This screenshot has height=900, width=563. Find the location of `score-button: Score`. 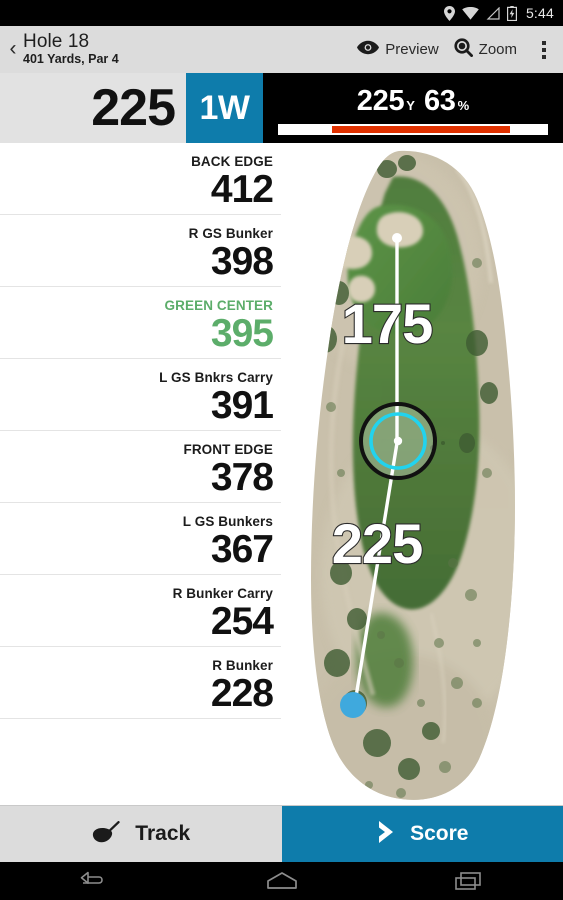

score-button: Score is located at coordinates (422, 834).